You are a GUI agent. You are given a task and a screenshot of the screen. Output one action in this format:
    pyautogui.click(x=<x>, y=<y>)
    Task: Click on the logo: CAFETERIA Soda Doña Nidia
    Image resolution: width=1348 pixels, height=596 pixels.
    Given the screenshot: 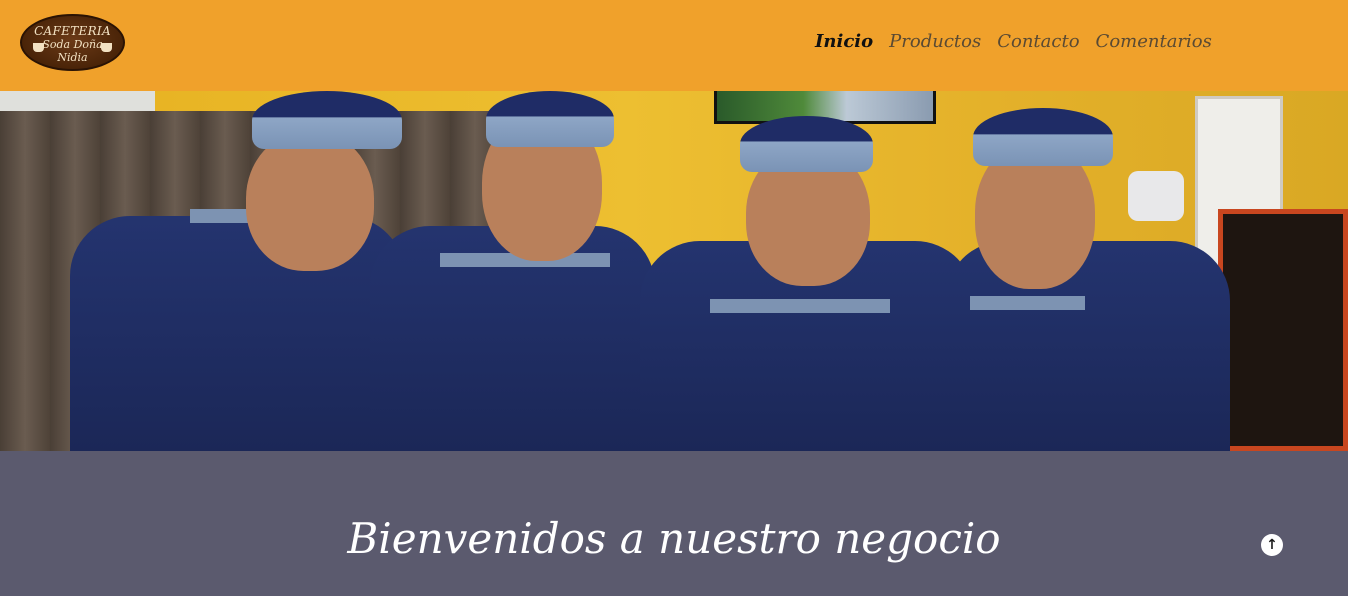 What is the action you would take?
    pyautogui.click(x=72, y=42)
    